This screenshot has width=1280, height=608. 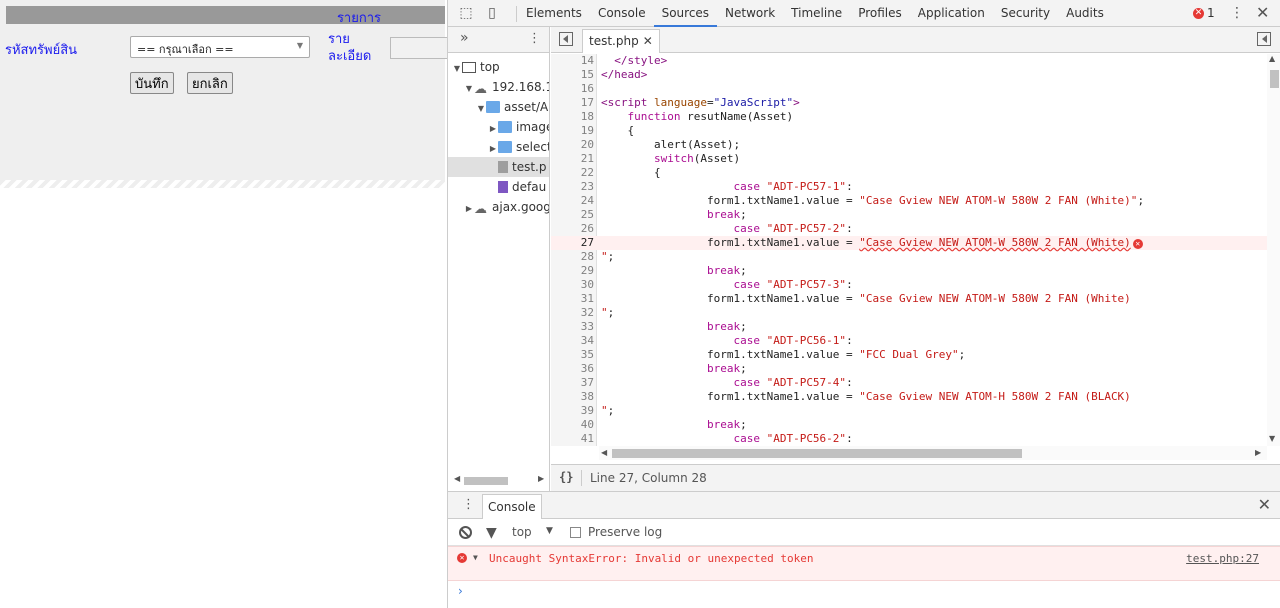 I want to click on scroll-left-icon: ◀, so click(x=457, y=478).